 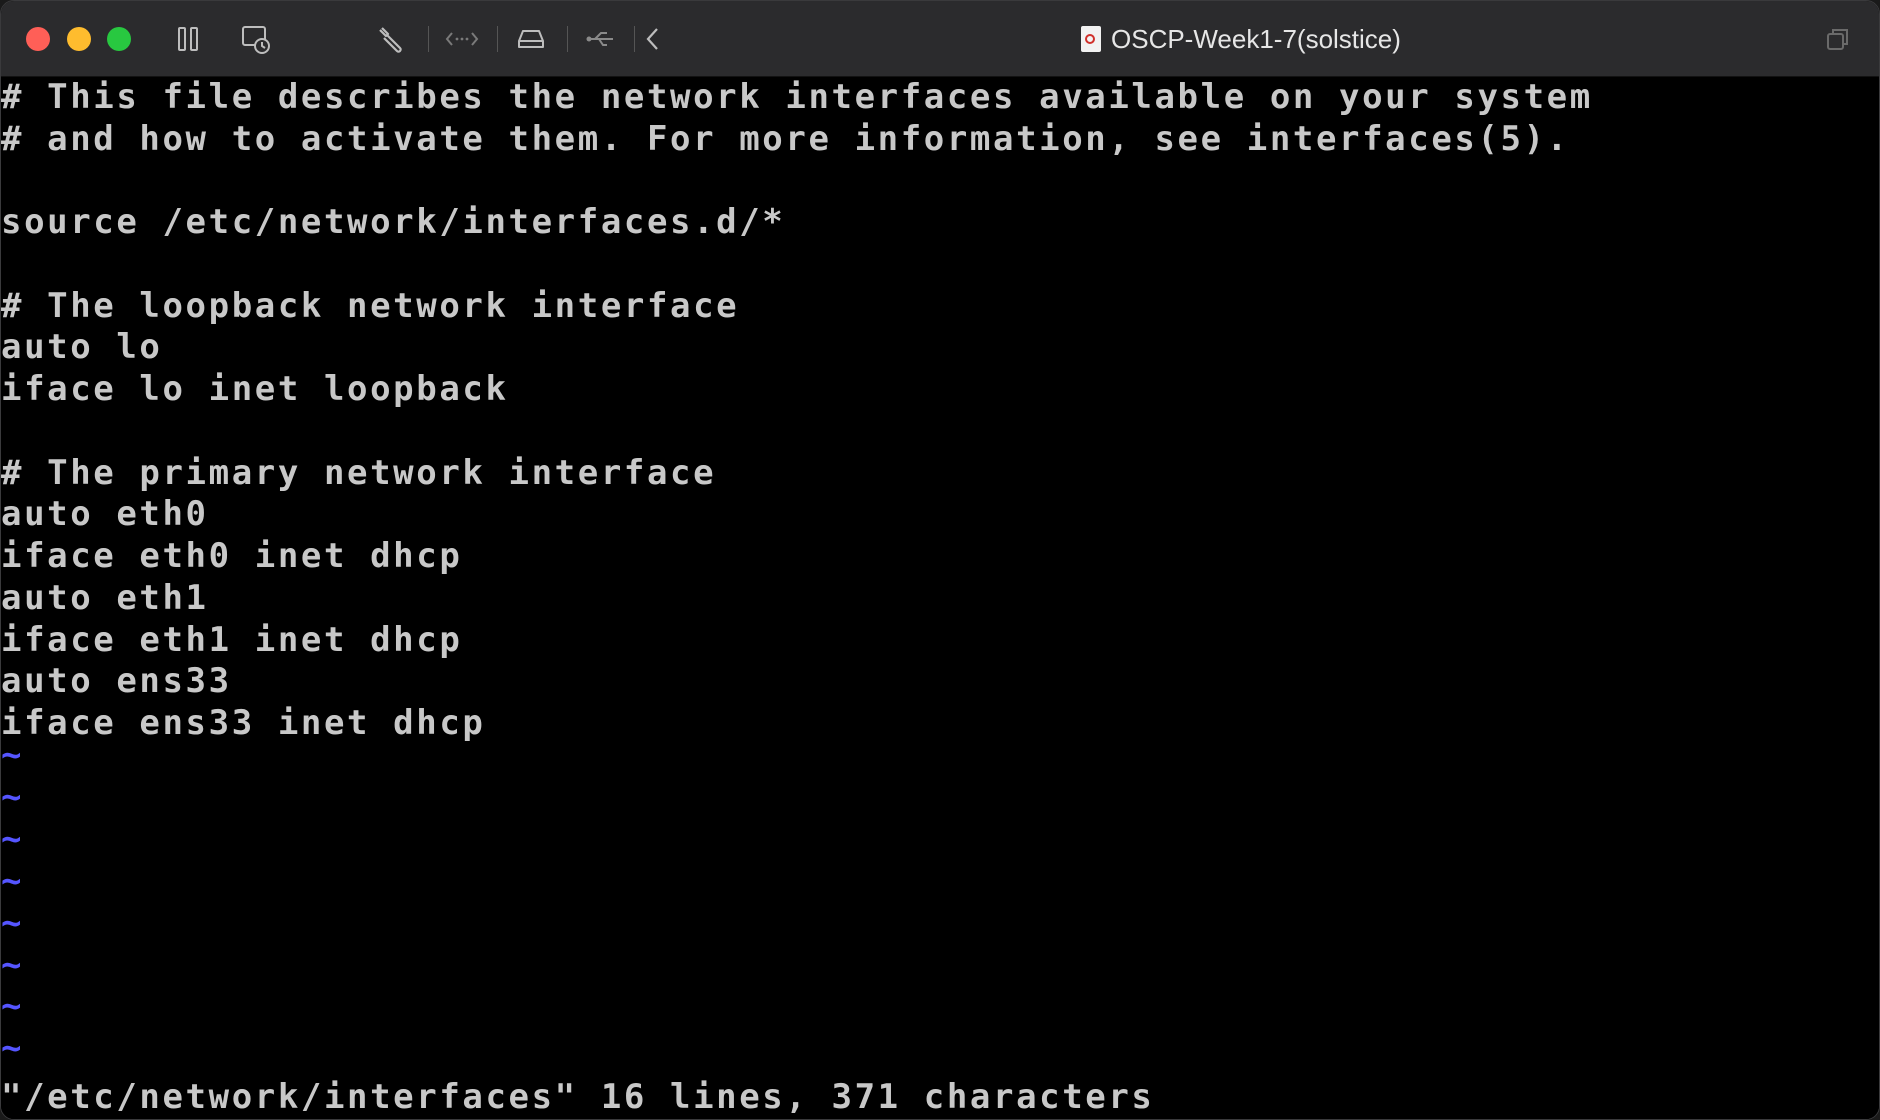 I want to click on network-arrows-icon, so click(x=462, y=39).